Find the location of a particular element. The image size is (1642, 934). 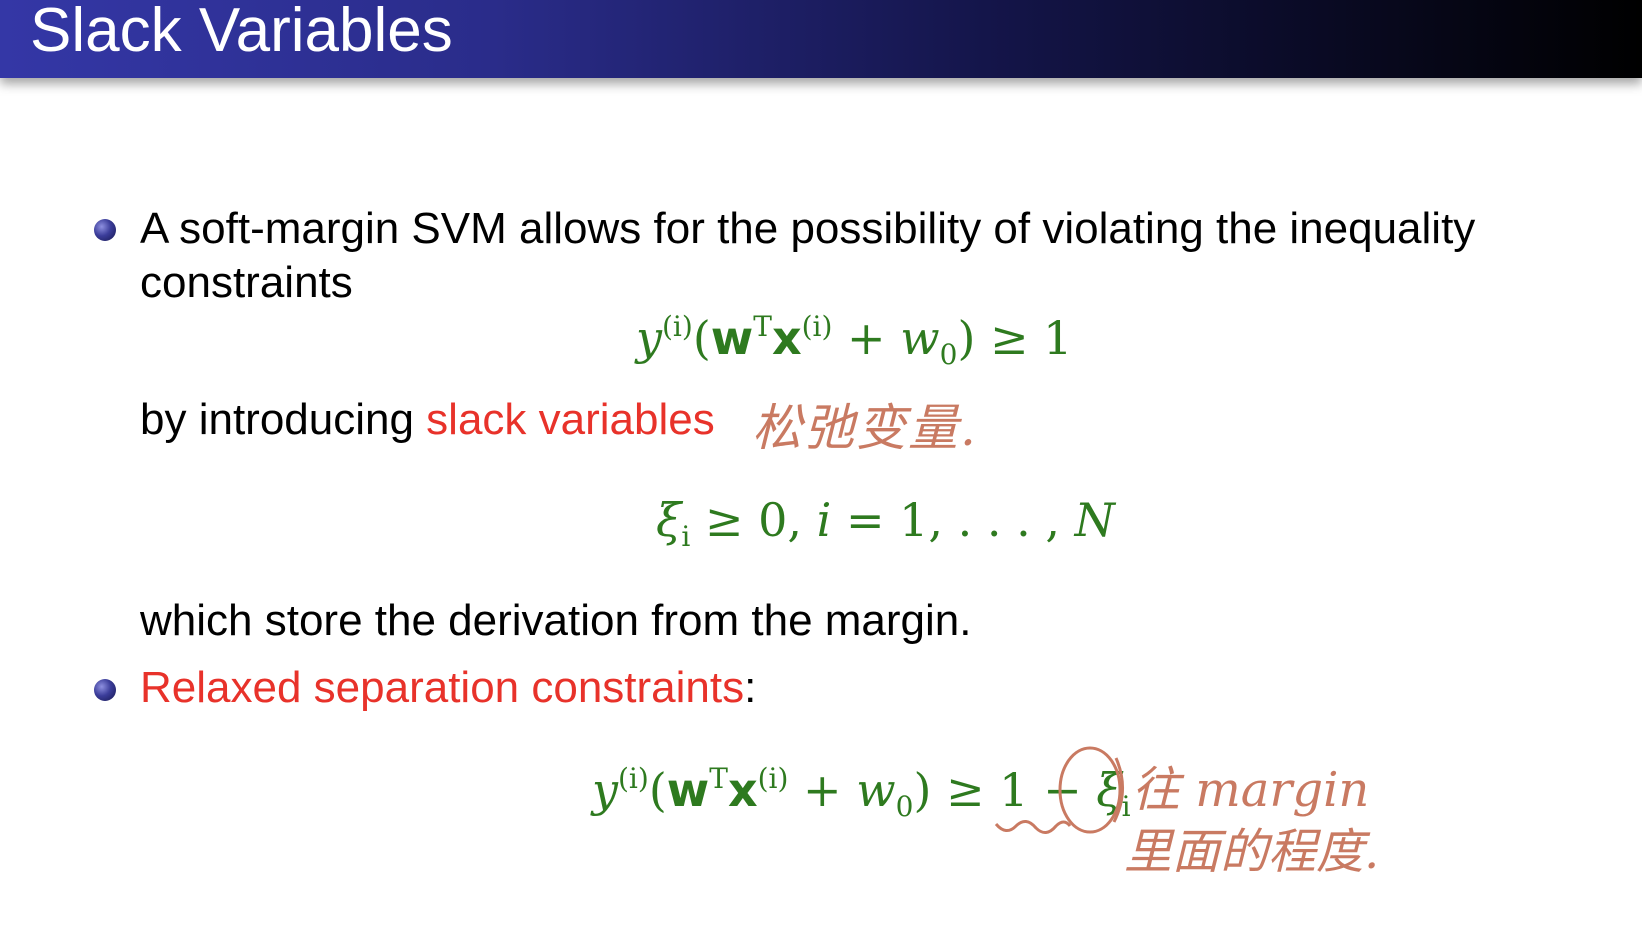

eq2-xi: ξ is located at coordinates (669, 520).